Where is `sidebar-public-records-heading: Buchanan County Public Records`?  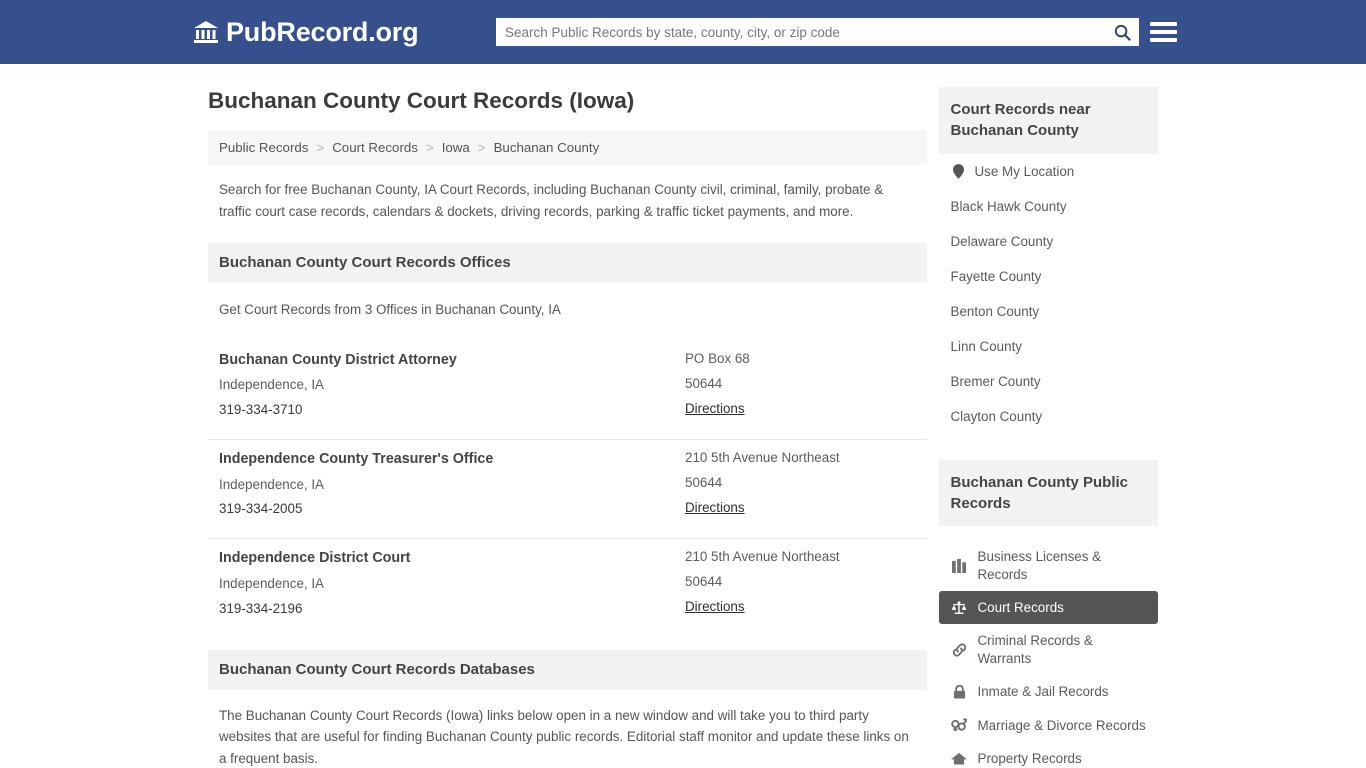
sidebar-public-records-heading: Buchanan County Public Records is located at coordinates (1048, 493).